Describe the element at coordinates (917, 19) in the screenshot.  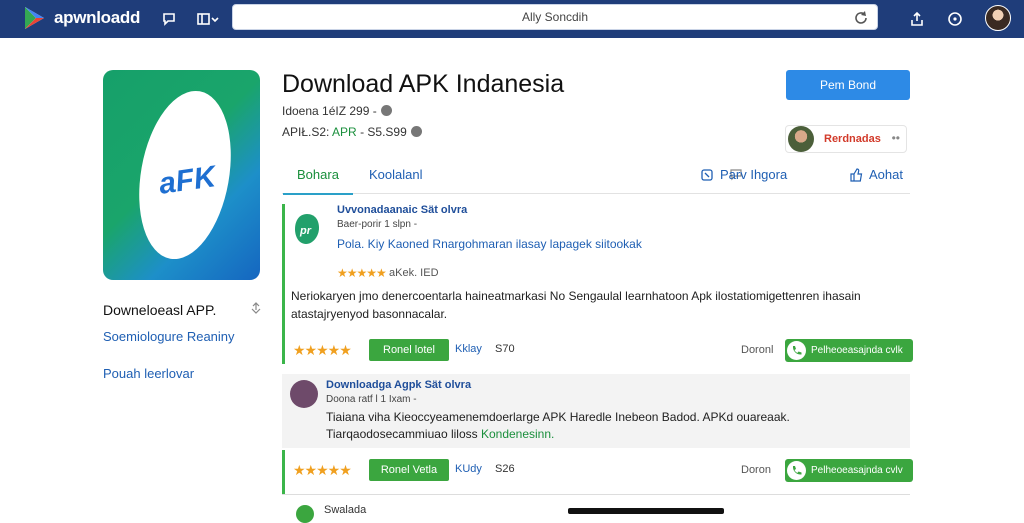
I see `share-icon` at that location.